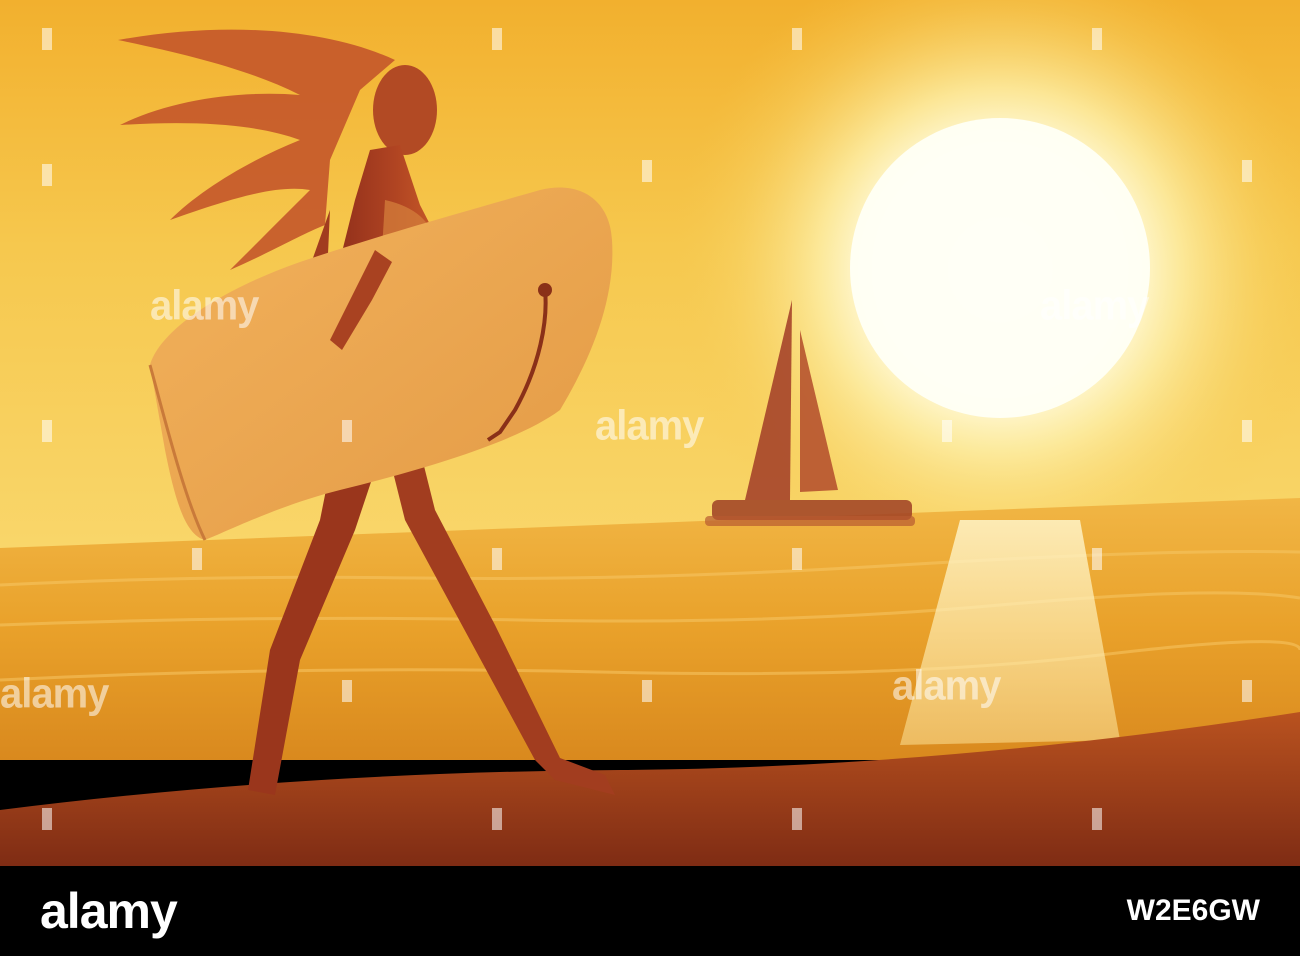 The width and height of the screenshot is (1300, 956). What do you see at coordinates (1193, 910) in the screenshot?
I see `image-id: W2E6GW` at bounding box center [1193, 910].